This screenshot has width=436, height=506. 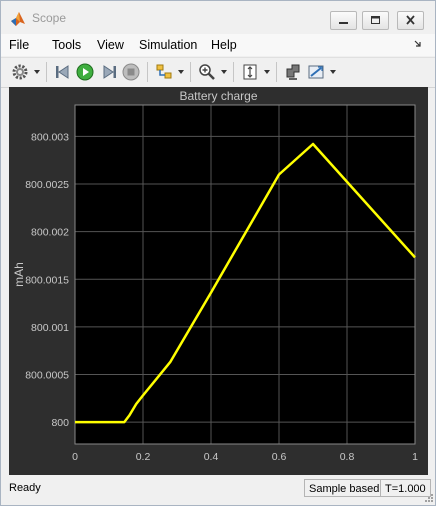 What do you see at coordinates (218, 72) in the screenshot?
I see `toolbar` at bounding box center [218, 72].